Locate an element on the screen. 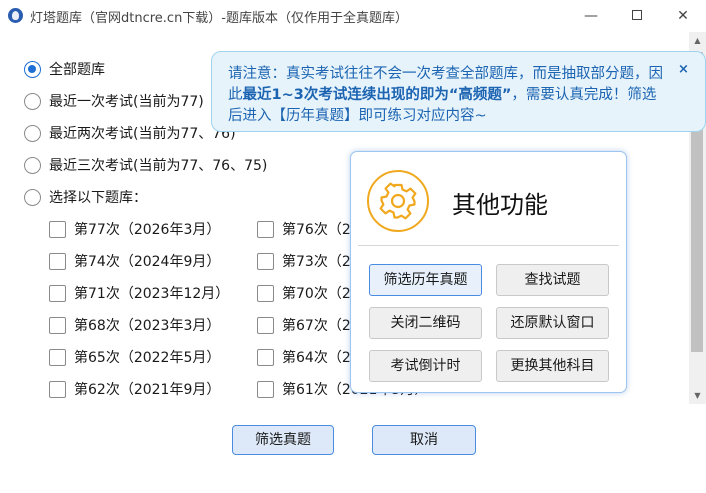 This screenshot has height=493, width=706. search-questions-button: 查找试题 is located at coordinates (552, 280).